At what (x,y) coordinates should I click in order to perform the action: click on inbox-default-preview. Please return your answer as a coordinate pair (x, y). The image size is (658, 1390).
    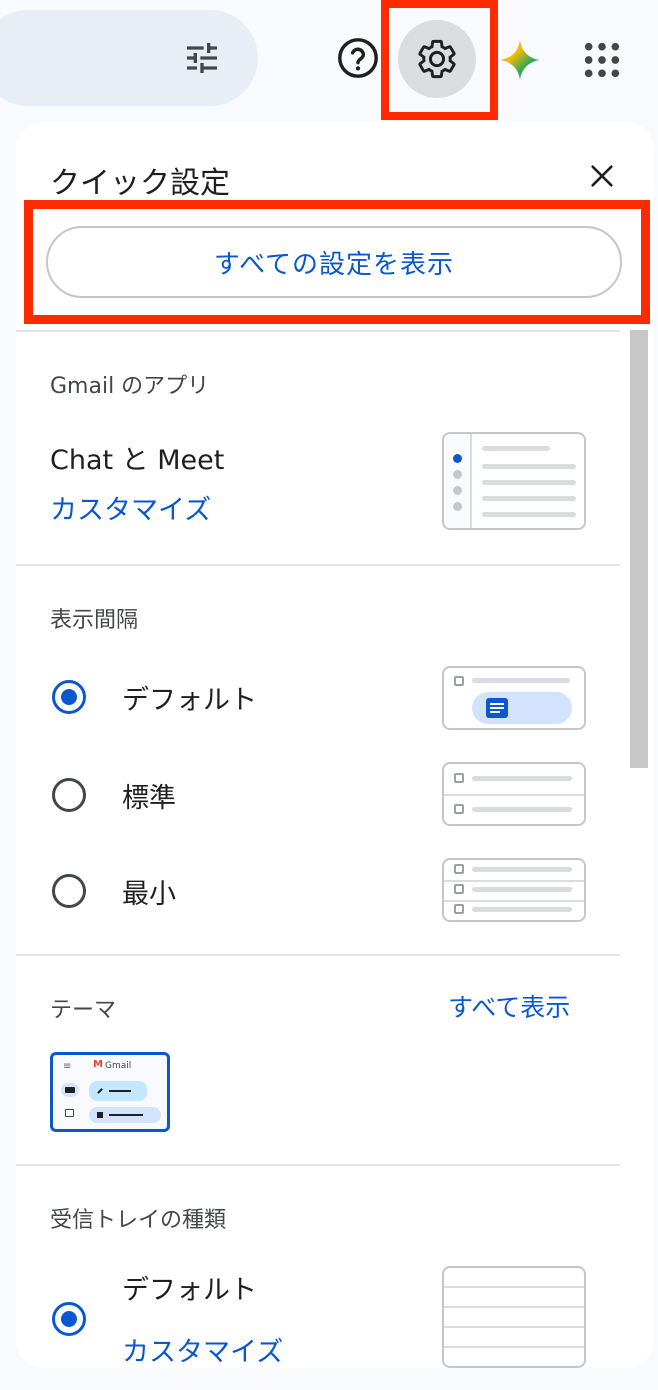
    Looking at the image, I should click on (514, 1317).